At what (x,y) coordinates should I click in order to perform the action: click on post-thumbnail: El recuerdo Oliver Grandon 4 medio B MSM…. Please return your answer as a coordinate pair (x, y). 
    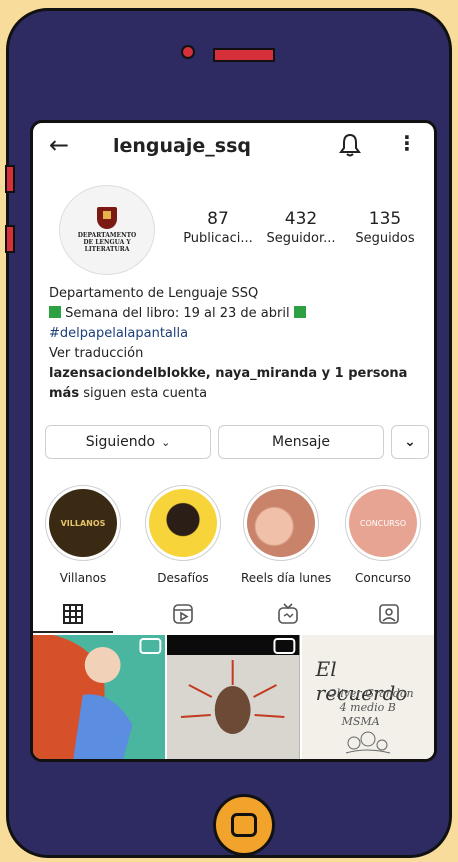
    Looking at the image, I should click on (367, 697).